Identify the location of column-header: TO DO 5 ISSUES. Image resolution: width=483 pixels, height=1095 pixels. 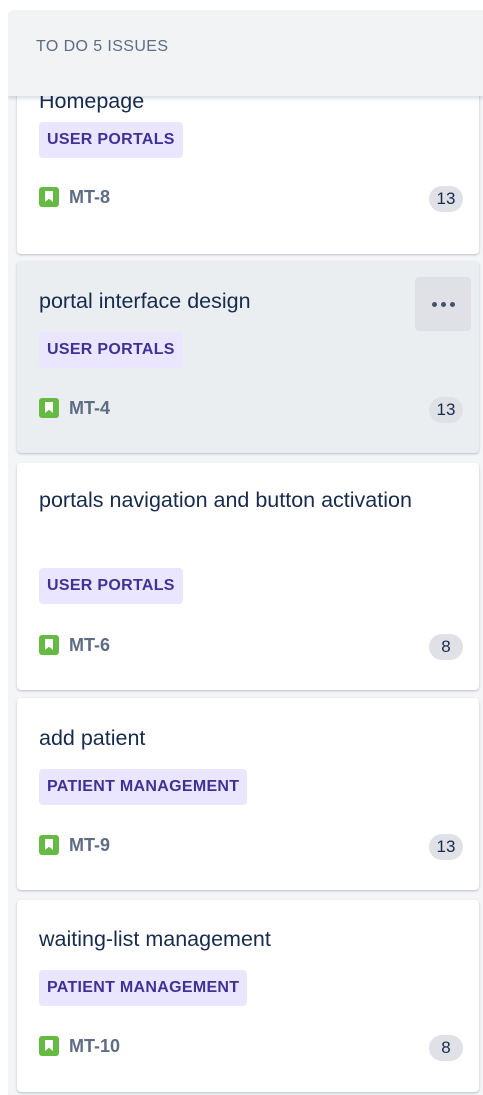
(245, 53).